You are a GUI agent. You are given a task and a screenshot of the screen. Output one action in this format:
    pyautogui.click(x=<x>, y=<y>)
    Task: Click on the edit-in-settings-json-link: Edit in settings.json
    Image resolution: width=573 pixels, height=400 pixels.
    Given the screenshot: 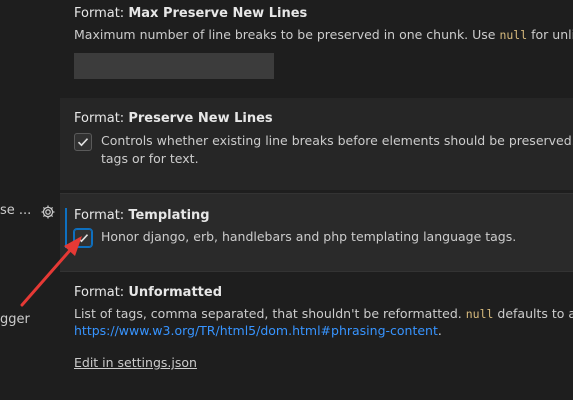 What is the action you would take?
    pyautogui.click(x=135, y=362)
    